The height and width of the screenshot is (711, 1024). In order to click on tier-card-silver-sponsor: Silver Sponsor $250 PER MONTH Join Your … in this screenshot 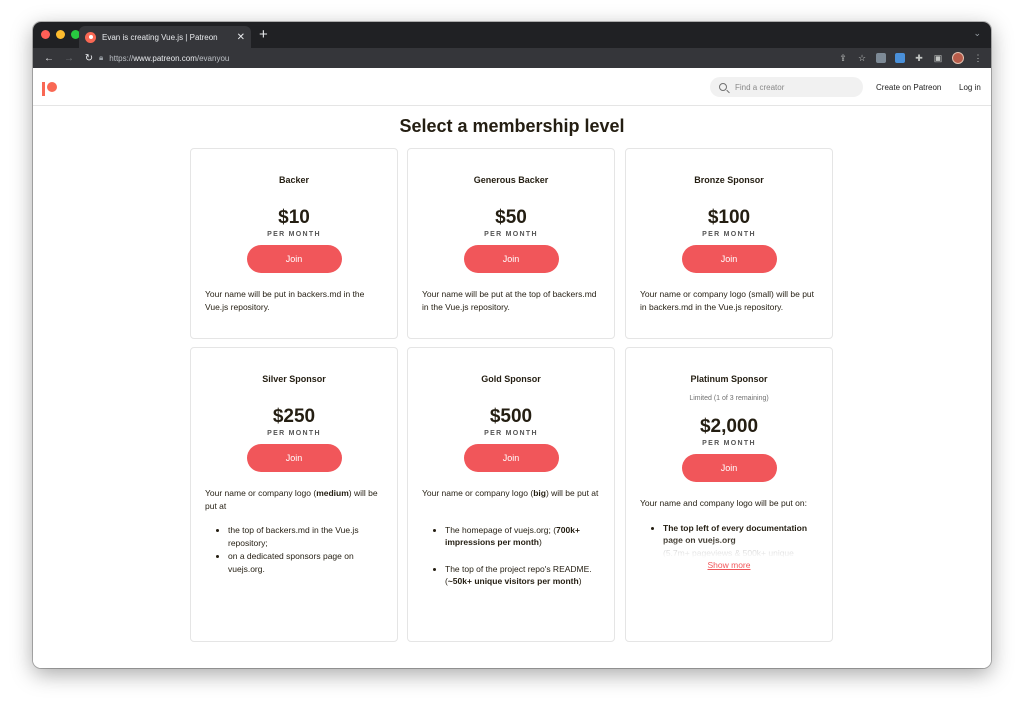, I will do `click(294, 494)`.